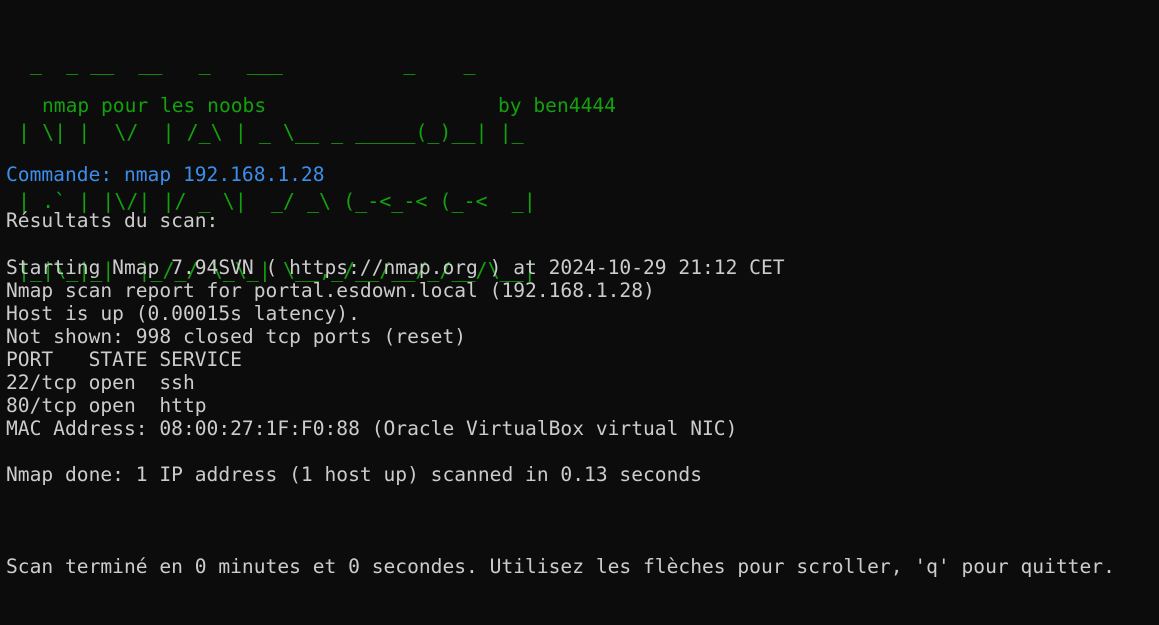  I want to click on banner-tagline: nmap pour les noobs, so click(154, 105).